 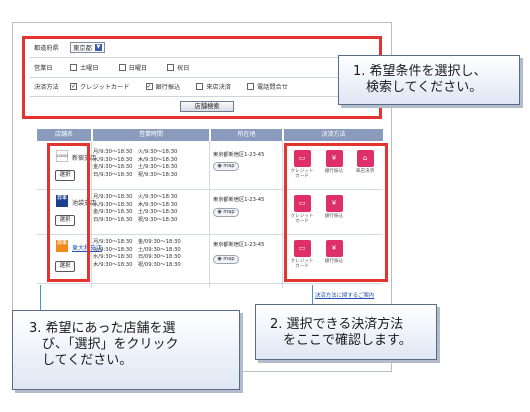 I want to click on col-header-hours: 営業時間, so click(x=150, y=135).